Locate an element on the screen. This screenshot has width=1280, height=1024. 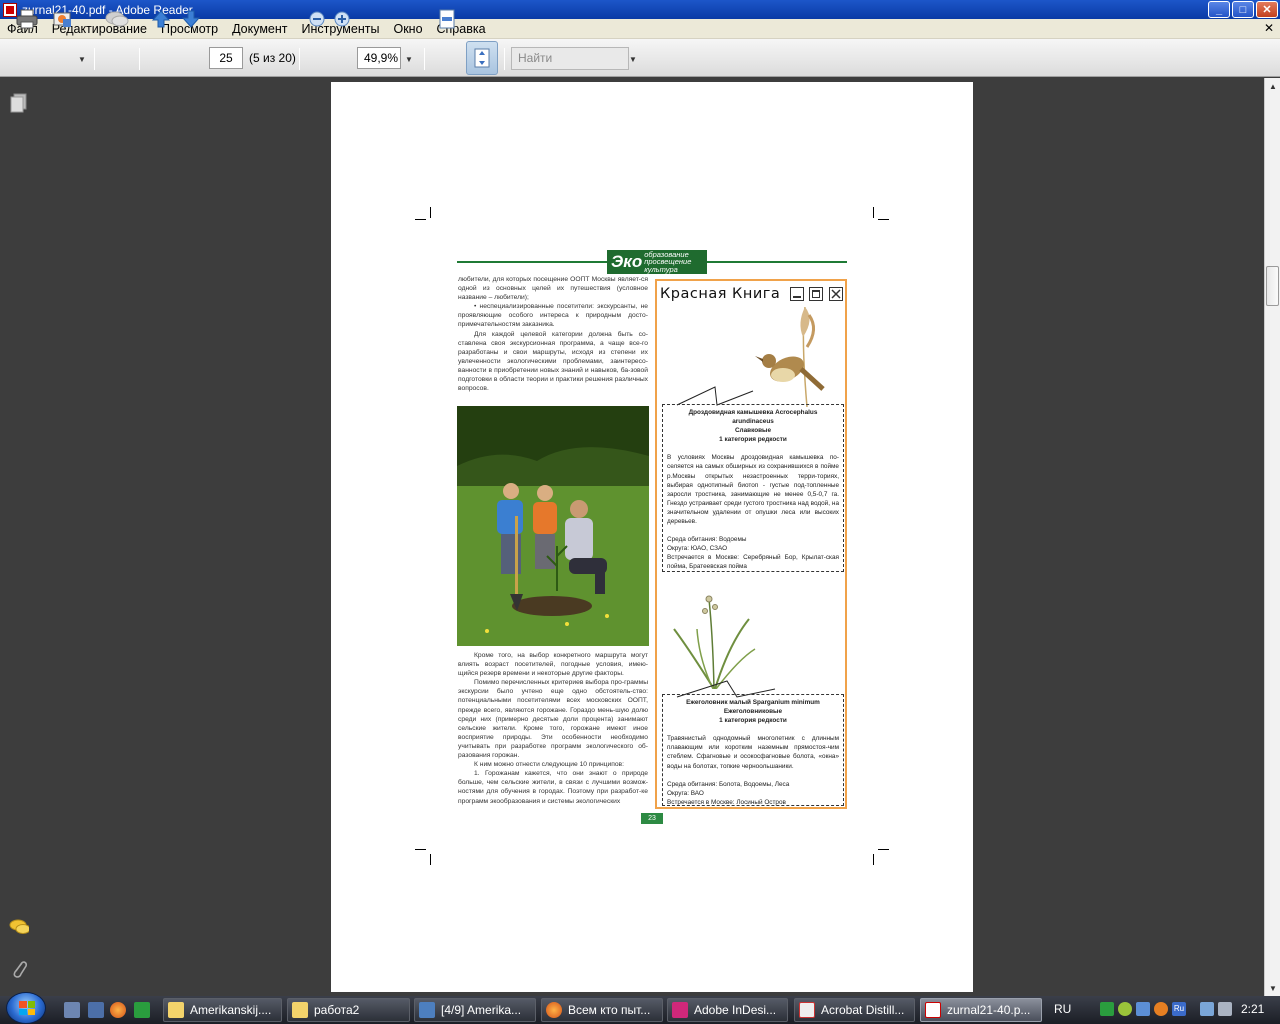
folder-icon is located at coordinates (176, 1010).